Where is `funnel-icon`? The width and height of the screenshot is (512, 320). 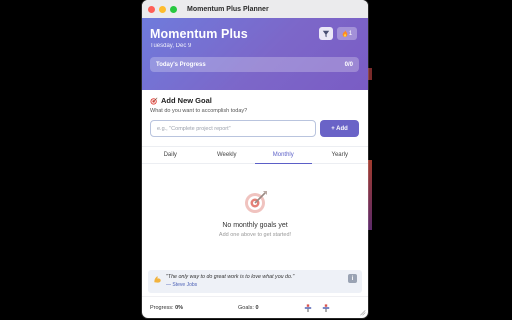
funnel-icon is located at coordinates (326, 33).